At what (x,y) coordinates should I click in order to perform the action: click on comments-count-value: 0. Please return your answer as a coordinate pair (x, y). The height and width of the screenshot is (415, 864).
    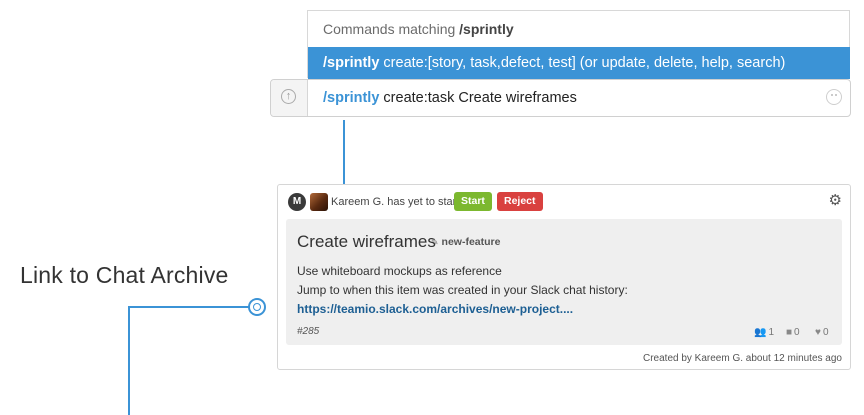
    Looking at the image, I should click on (797, 332).